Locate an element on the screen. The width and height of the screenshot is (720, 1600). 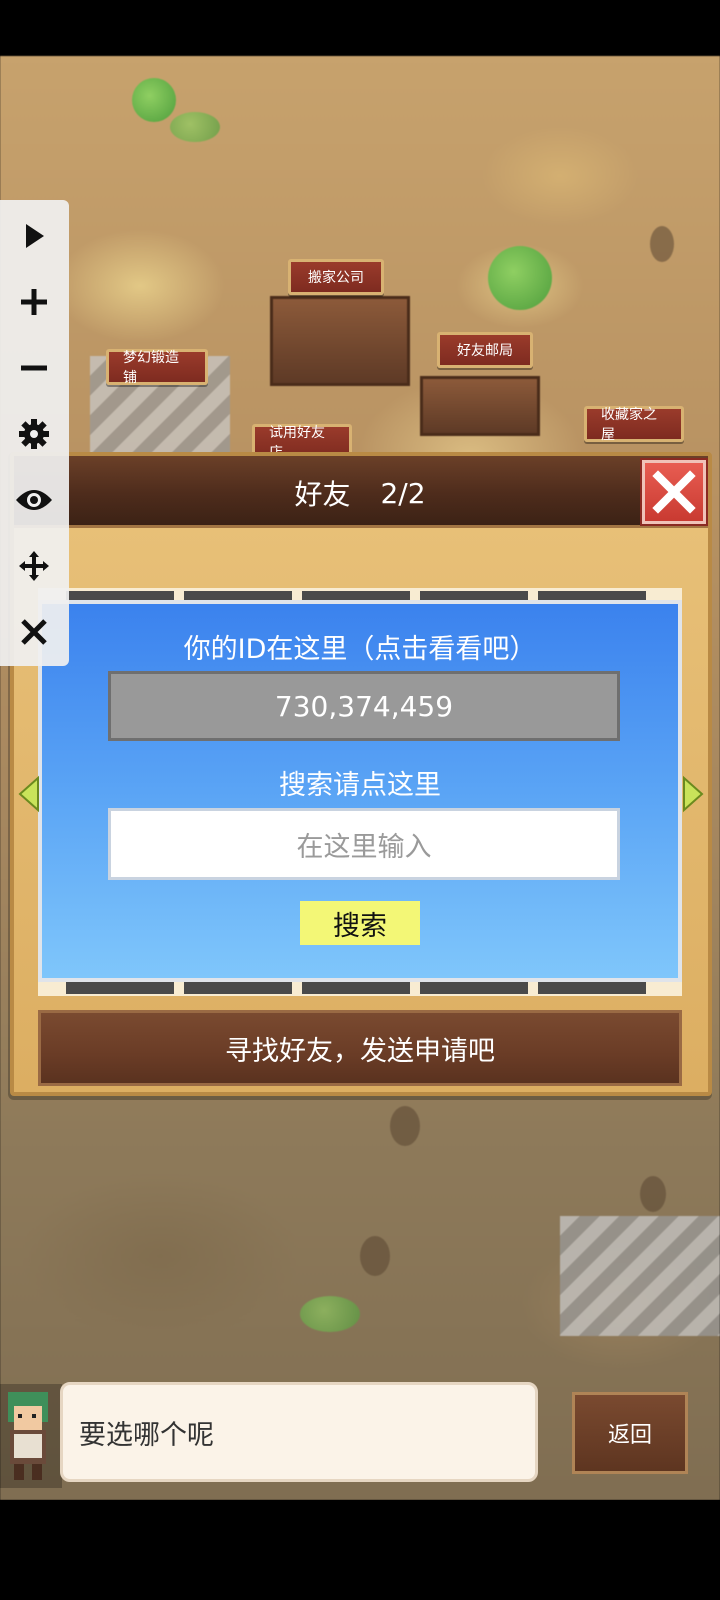
visibility-button is located at coordinates (34, 500).